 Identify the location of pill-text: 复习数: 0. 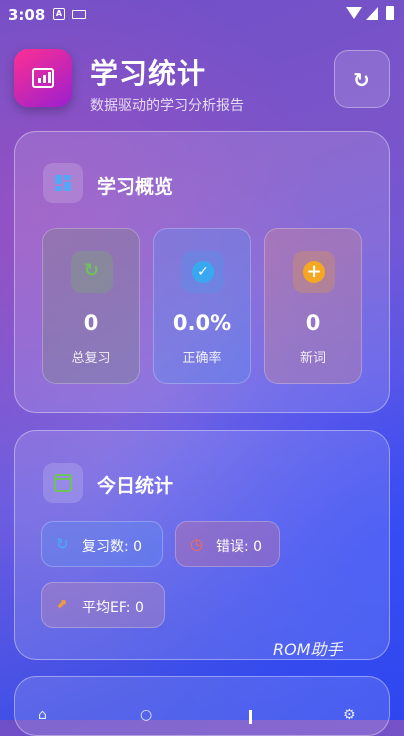
(112, 547).